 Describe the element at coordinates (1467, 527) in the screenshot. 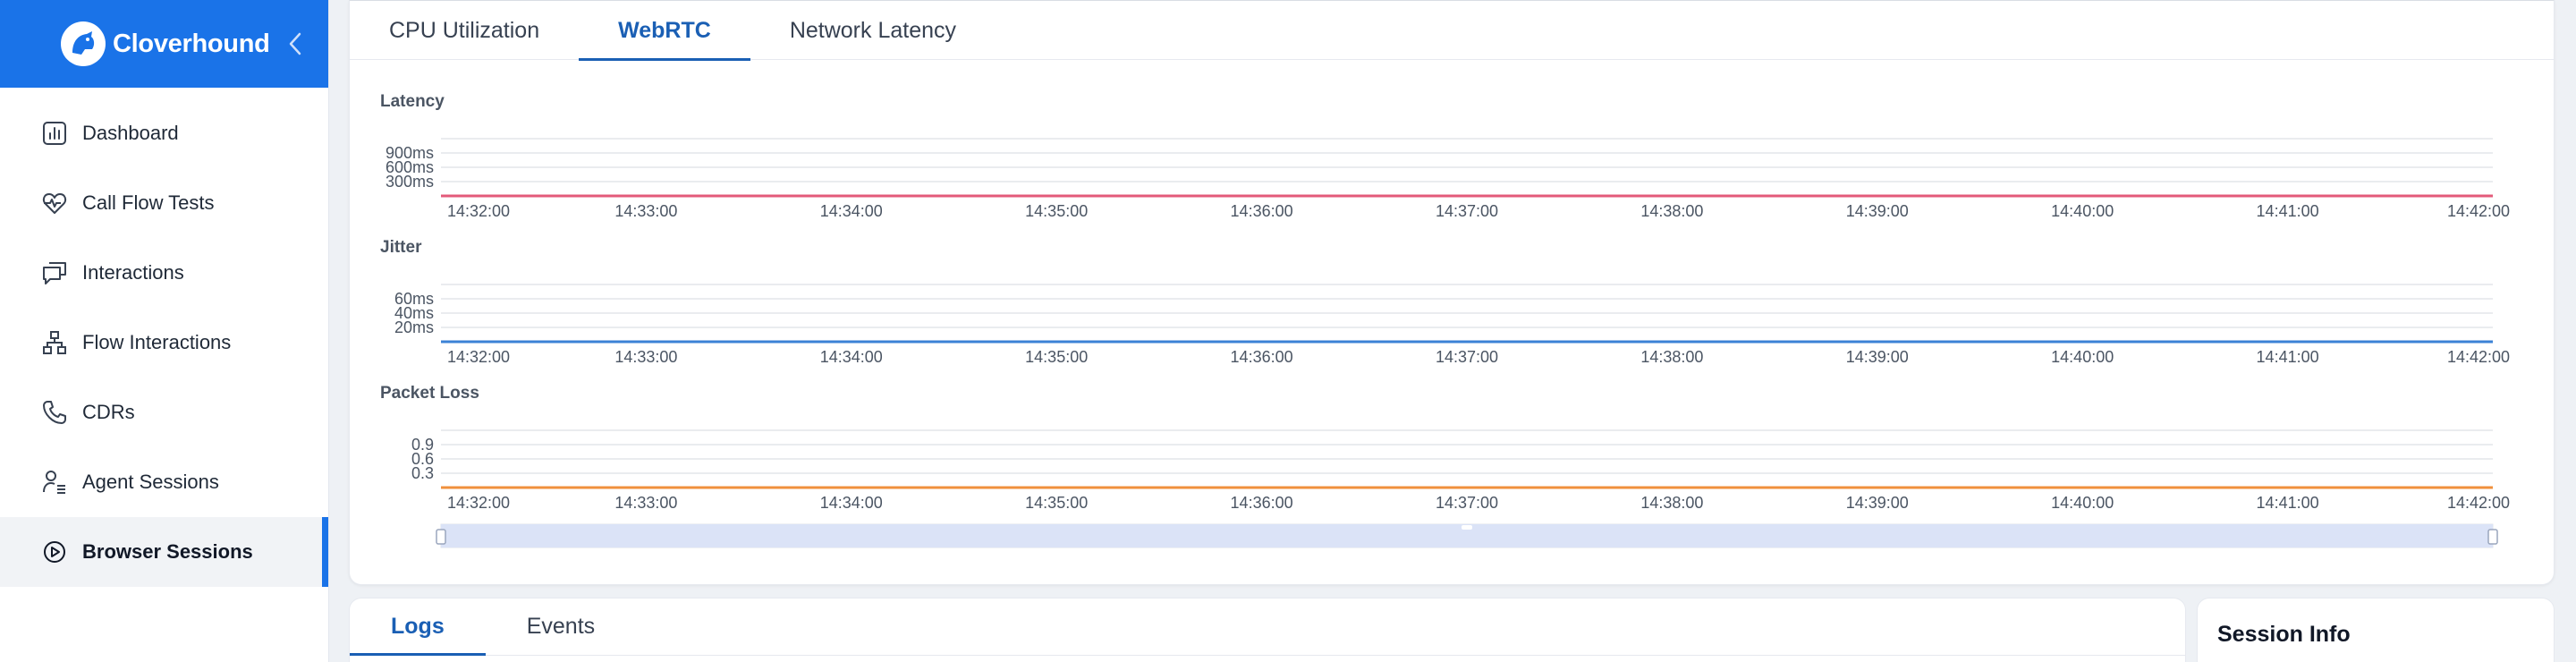

I see `zoom-slider-grip` at that location.